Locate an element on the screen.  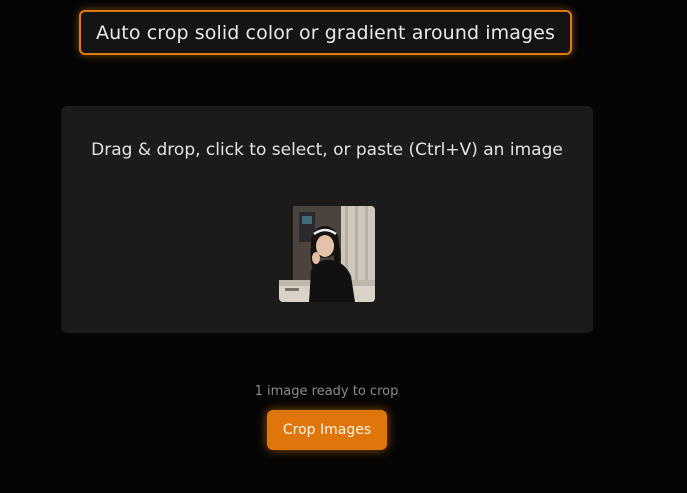
image-thumbnail is located at coordinates (327, 254).